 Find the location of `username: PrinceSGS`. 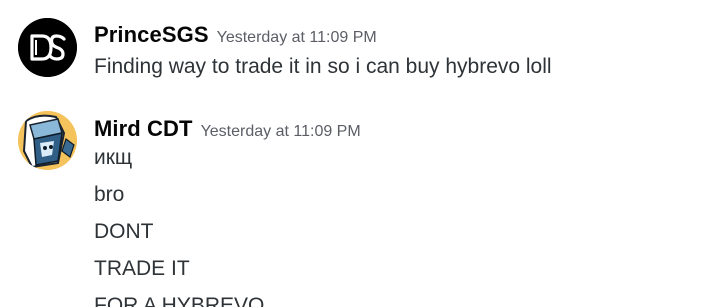

username: PrinceSGS is located at coordinates (151, 34).